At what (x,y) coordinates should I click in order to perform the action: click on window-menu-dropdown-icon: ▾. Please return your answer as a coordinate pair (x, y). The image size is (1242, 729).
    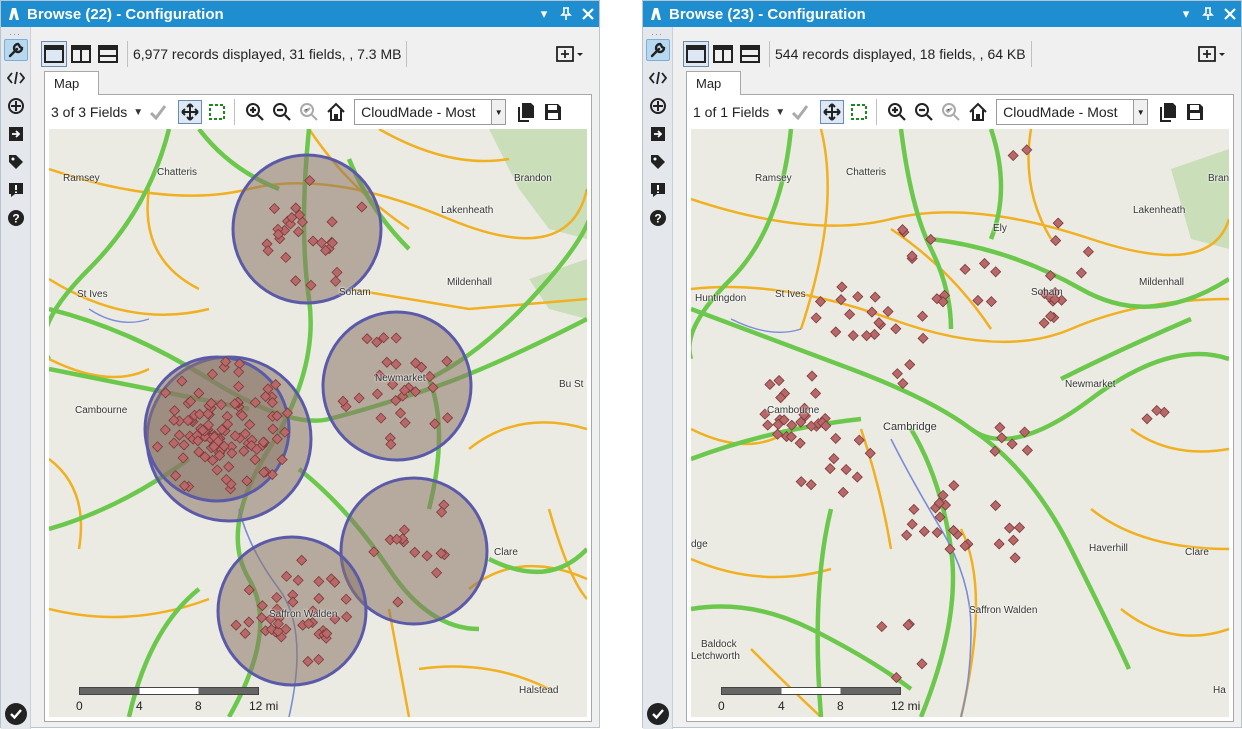
    Looking at the image, I should click on (544, 14).